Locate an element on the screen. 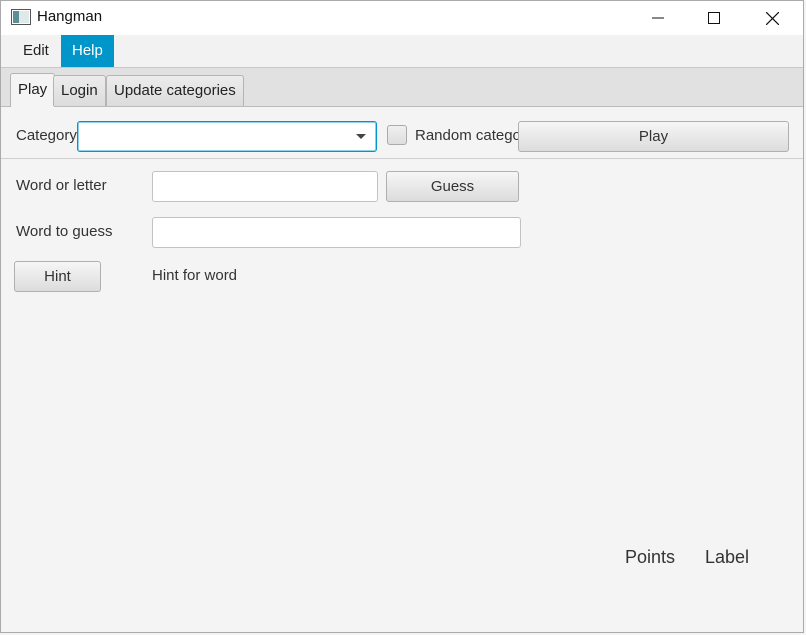  section-divider is located at coordinates (402, 158).